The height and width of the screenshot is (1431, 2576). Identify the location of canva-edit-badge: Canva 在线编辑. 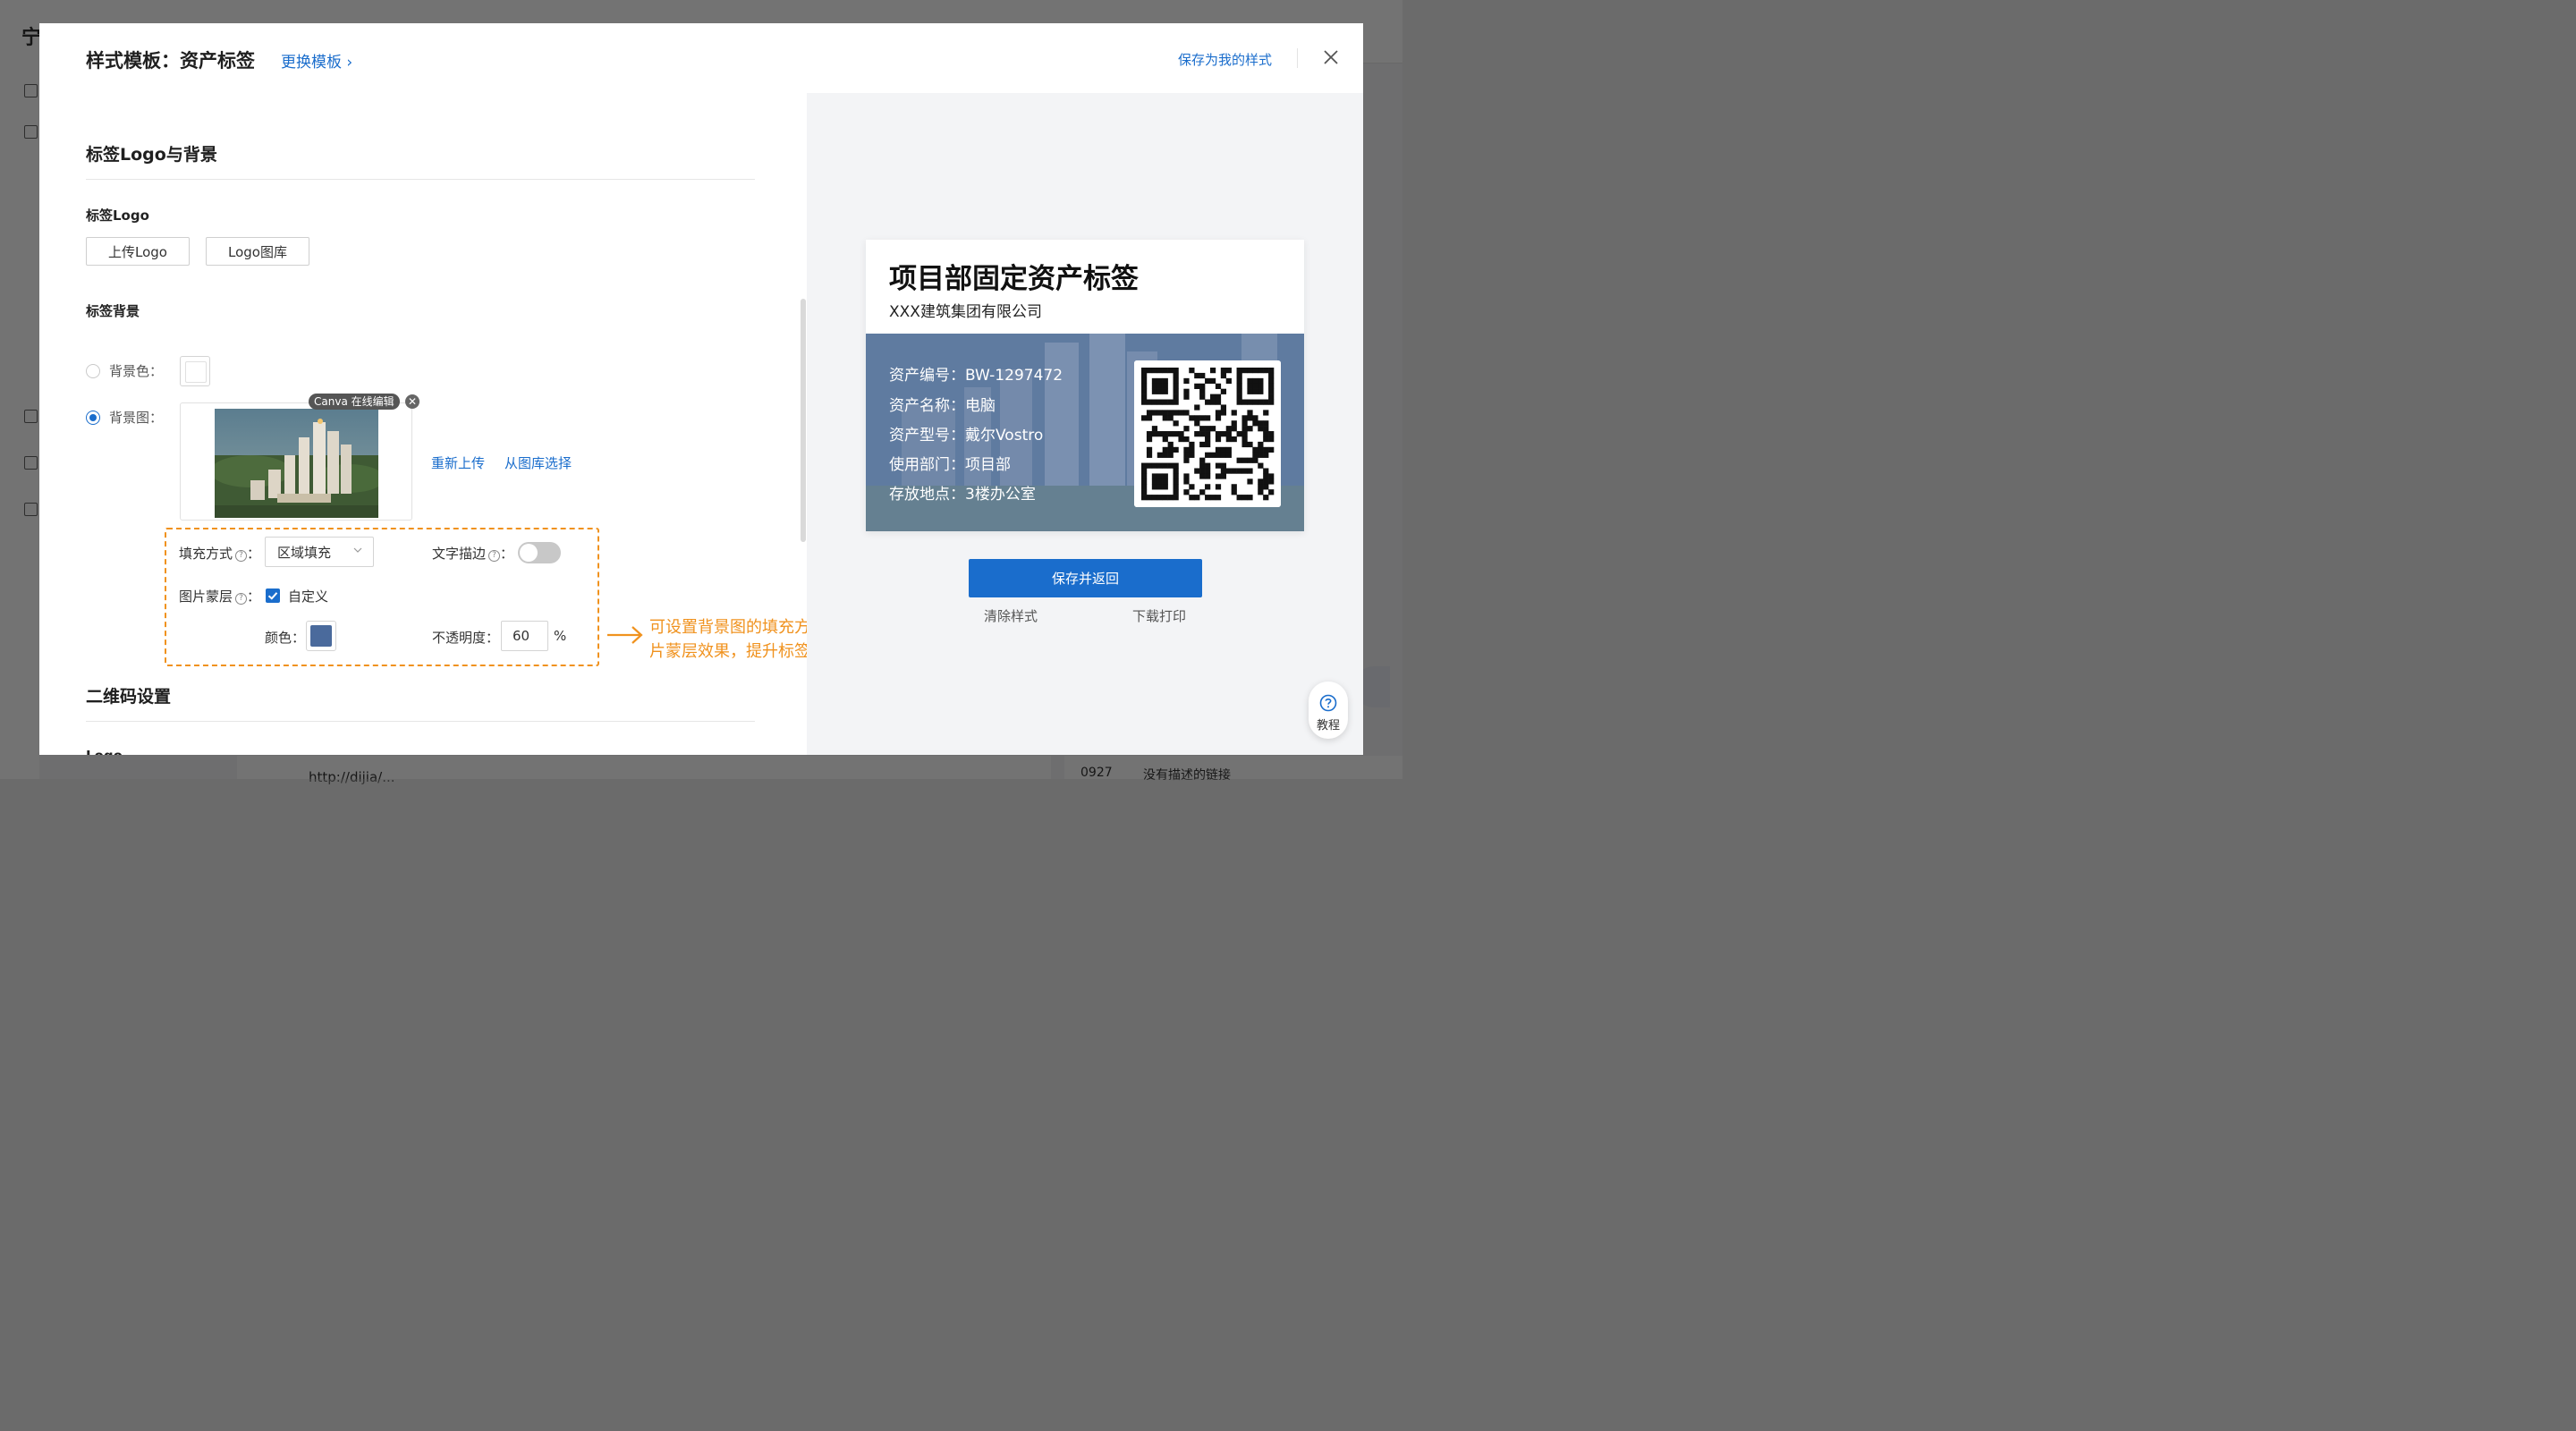
(354, 402).